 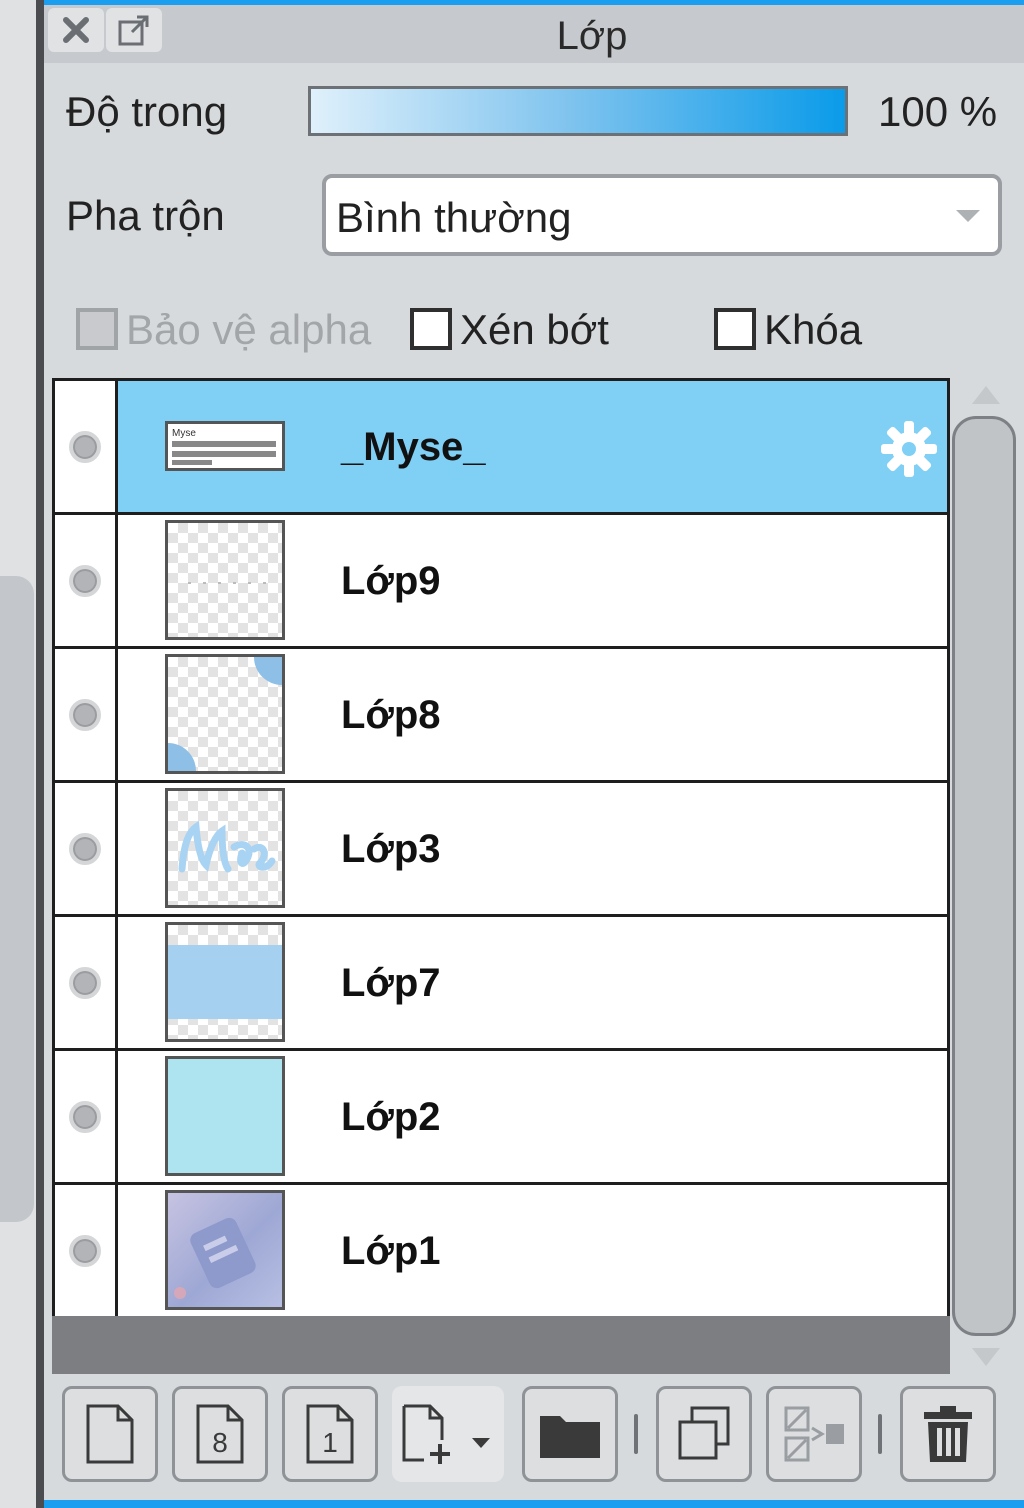 What do you see at coordinates (984, 876) in the screenshot?
I see `scrollbar-thumb` at bounding box center [984, 876].